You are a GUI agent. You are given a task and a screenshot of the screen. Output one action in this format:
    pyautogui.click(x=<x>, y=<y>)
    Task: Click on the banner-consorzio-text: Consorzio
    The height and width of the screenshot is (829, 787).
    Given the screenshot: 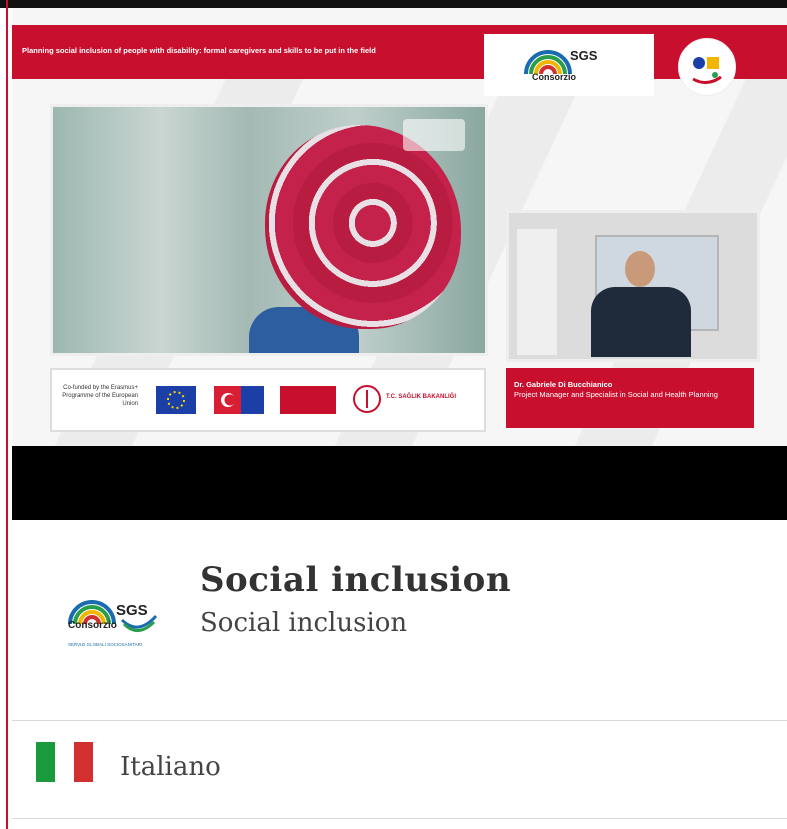 What is the action you would take?
    pyautogui.click(x=554, y=77)
    